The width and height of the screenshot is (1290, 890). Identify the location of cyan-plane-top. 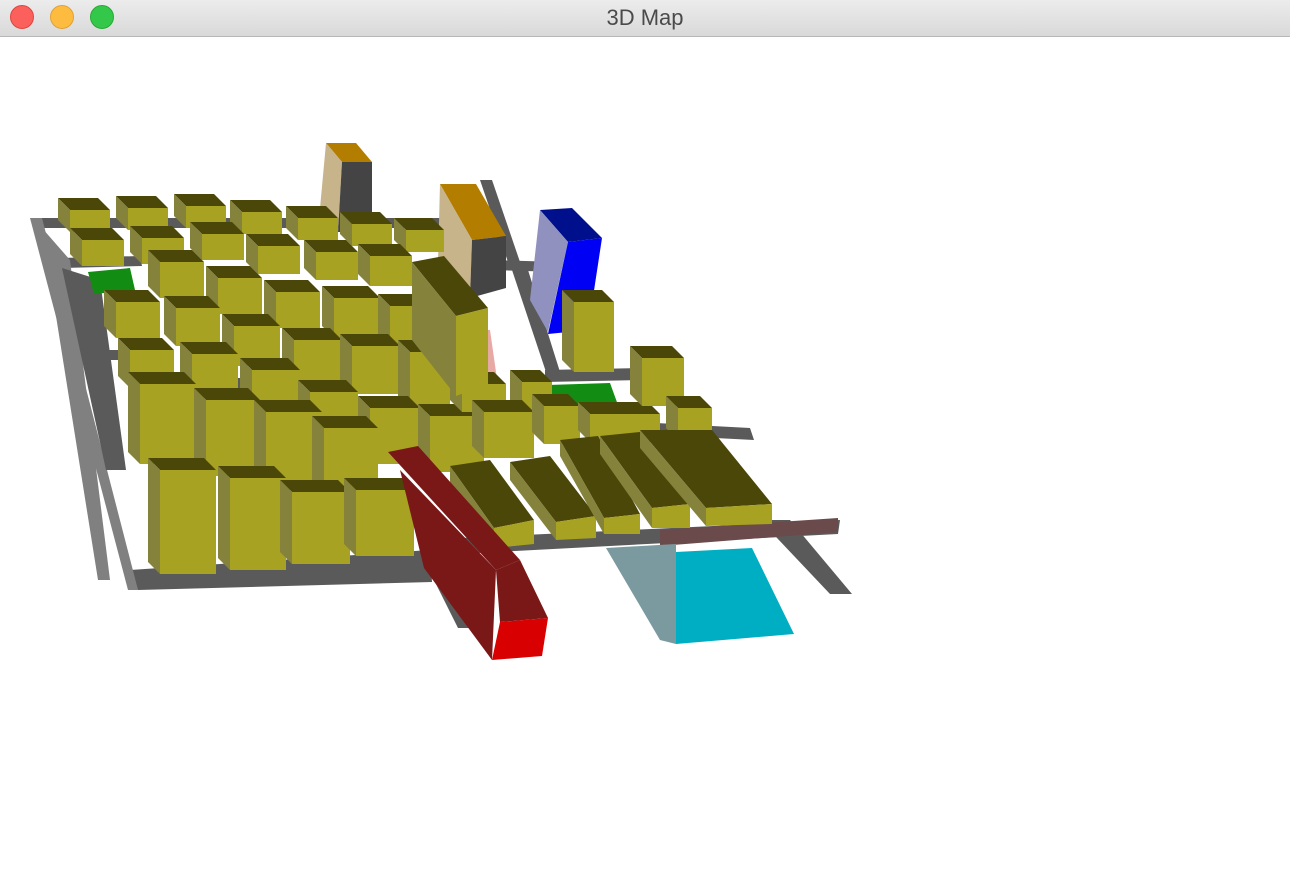
(735, 596).